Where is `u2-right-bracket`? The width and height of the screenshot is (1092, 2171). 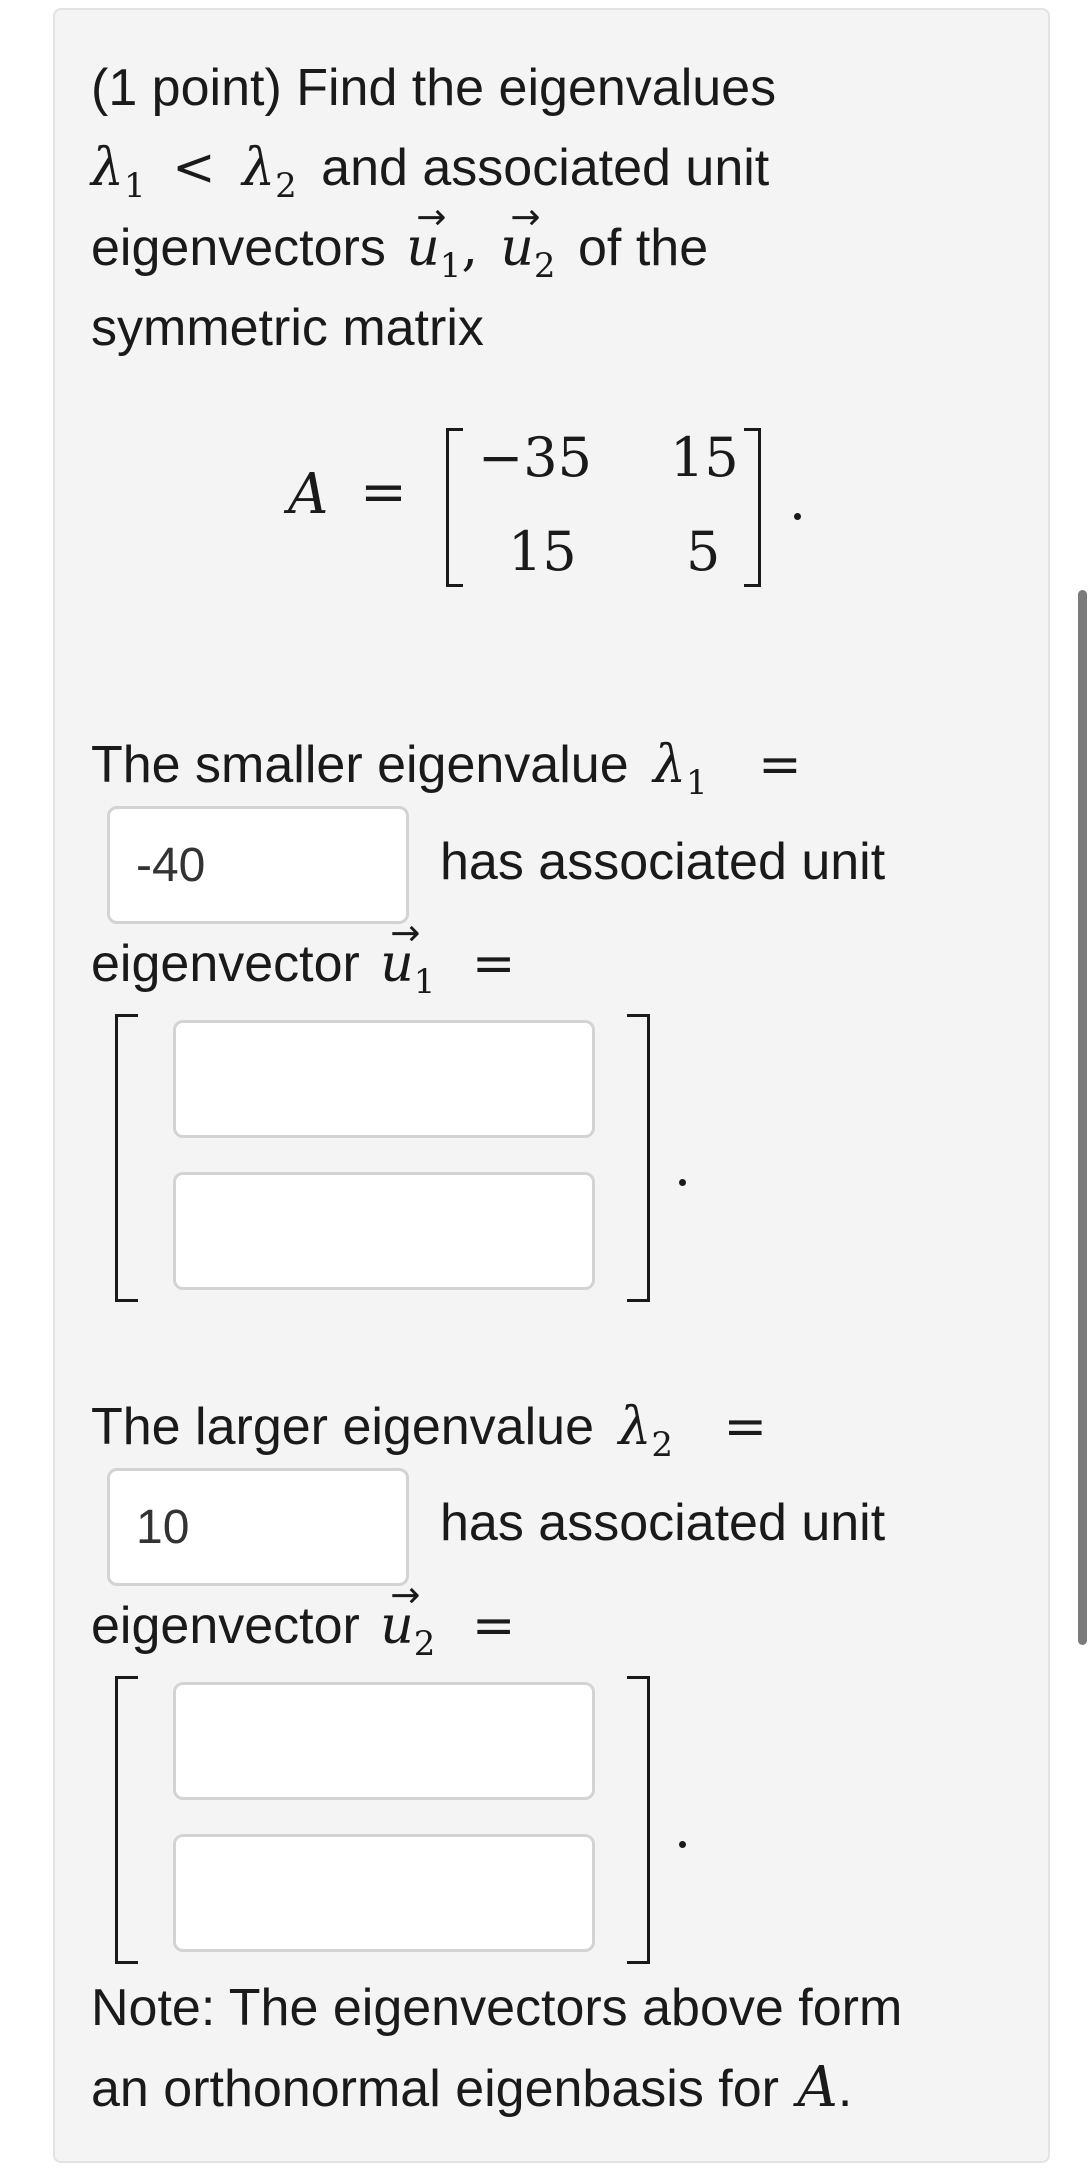 u2-right-bracket is located at coordinates (638, 1820).